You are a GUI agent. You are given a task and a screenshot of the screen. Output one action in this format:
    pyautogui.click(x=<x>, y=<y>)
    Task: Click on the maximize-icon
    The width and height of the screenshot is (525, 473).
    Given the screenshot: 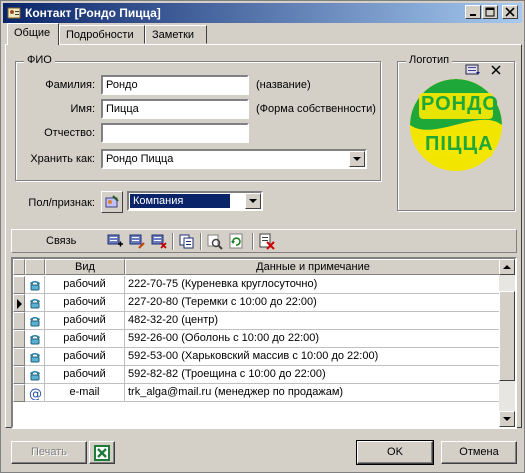 What is the action you would take?
    pyautogui.click(x=490, y=12)
    